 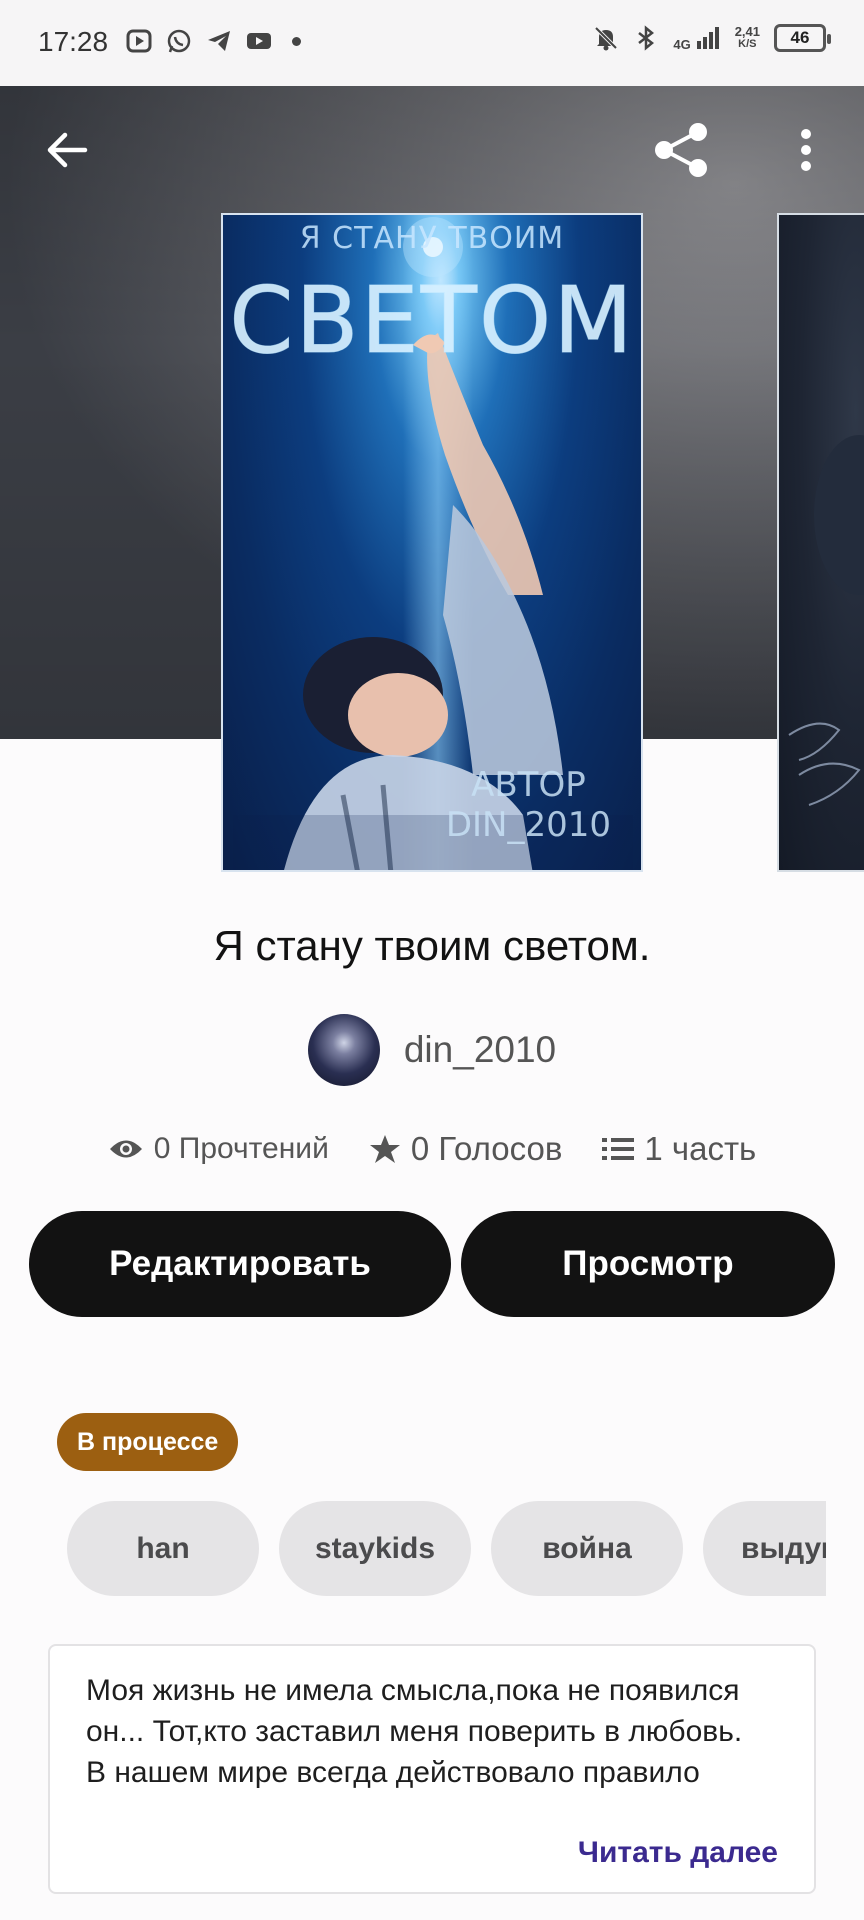 I want to click on view-button: Просмотр, so click(x=648, y=1264).